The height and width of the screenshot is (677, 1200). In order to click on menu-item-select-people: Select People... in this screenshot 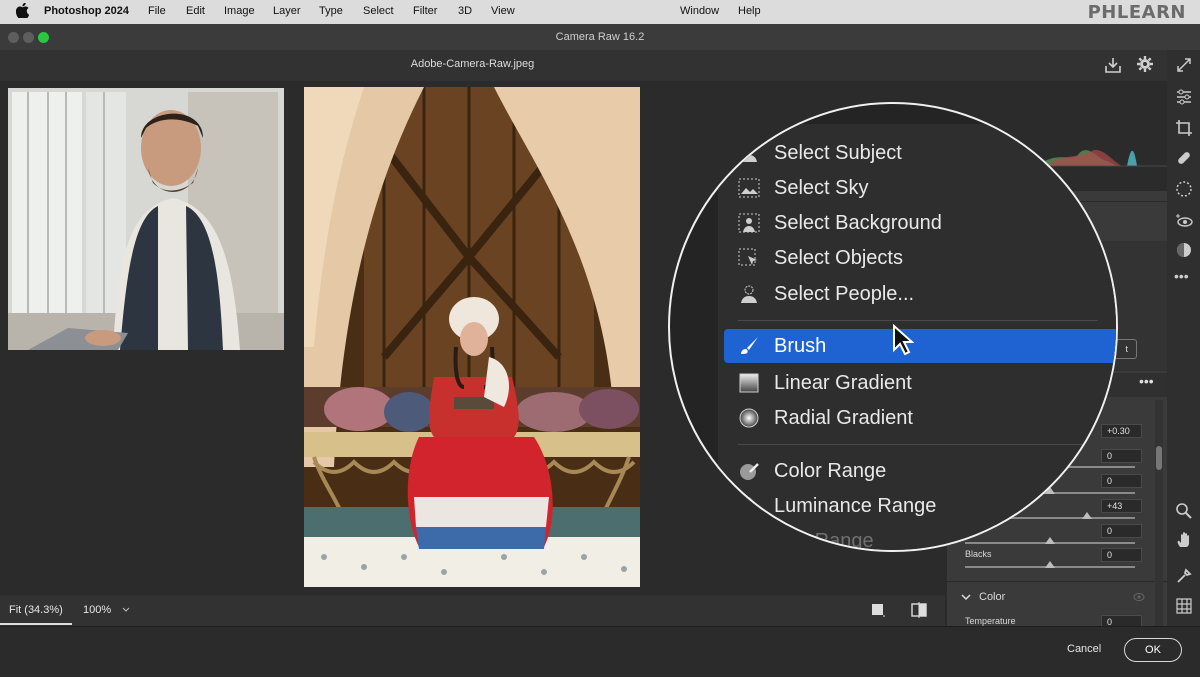, I will do `click(917, 294)`.